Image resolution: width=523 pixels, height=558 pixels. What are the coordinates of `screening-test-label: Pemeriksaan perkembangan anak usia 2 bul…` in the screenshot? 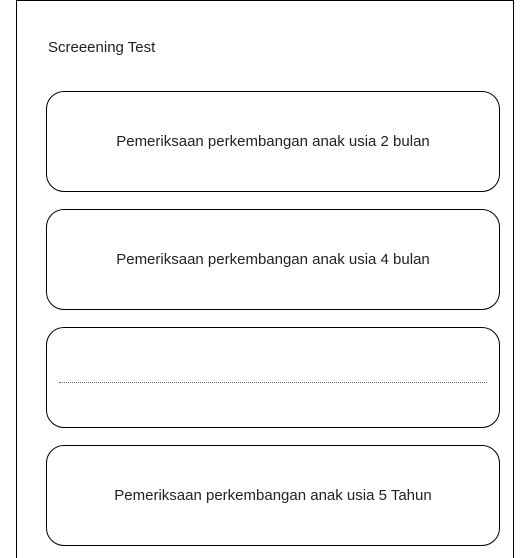 It's located at (273, 141).